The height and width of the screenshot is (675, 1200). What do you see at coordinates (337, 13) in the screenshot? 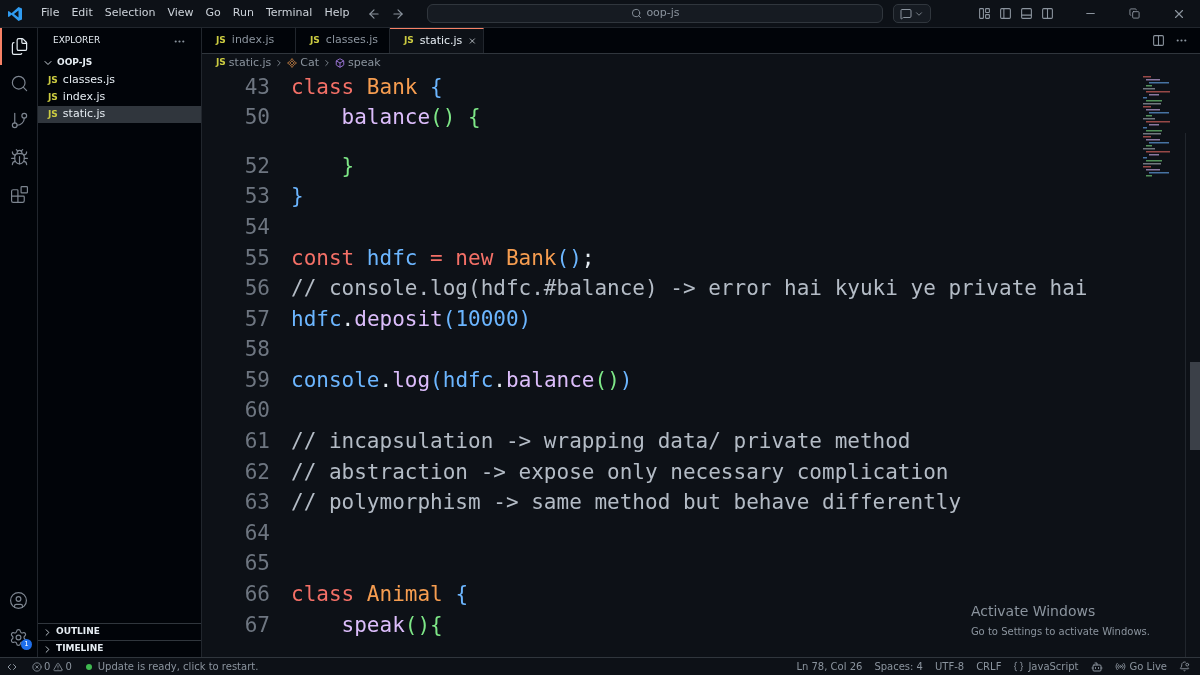
I see `menu-item: Help` at bounding box center [337, 13].